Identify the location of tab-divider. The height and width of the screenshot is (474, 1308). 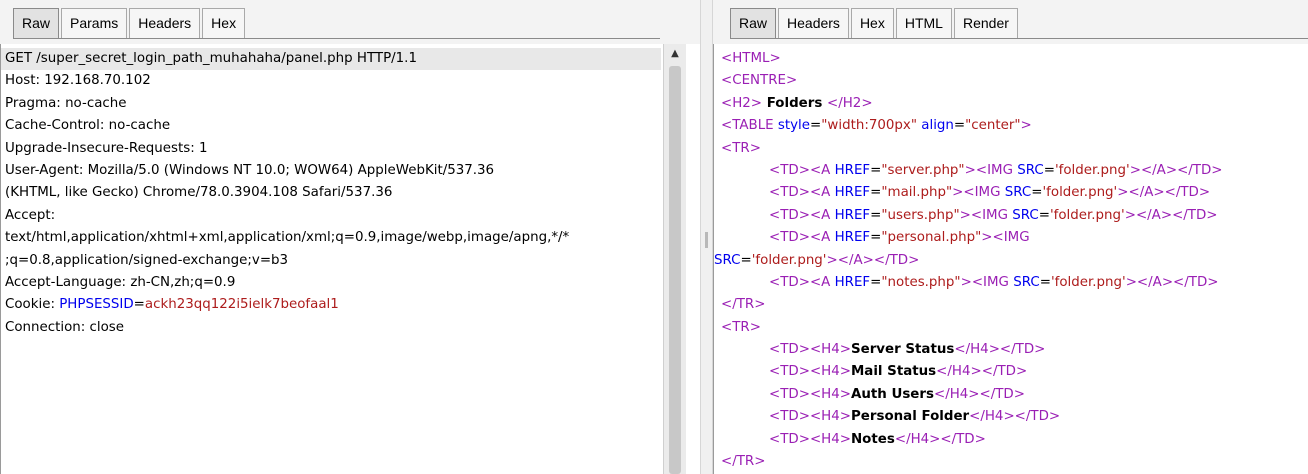
(1019, 38).